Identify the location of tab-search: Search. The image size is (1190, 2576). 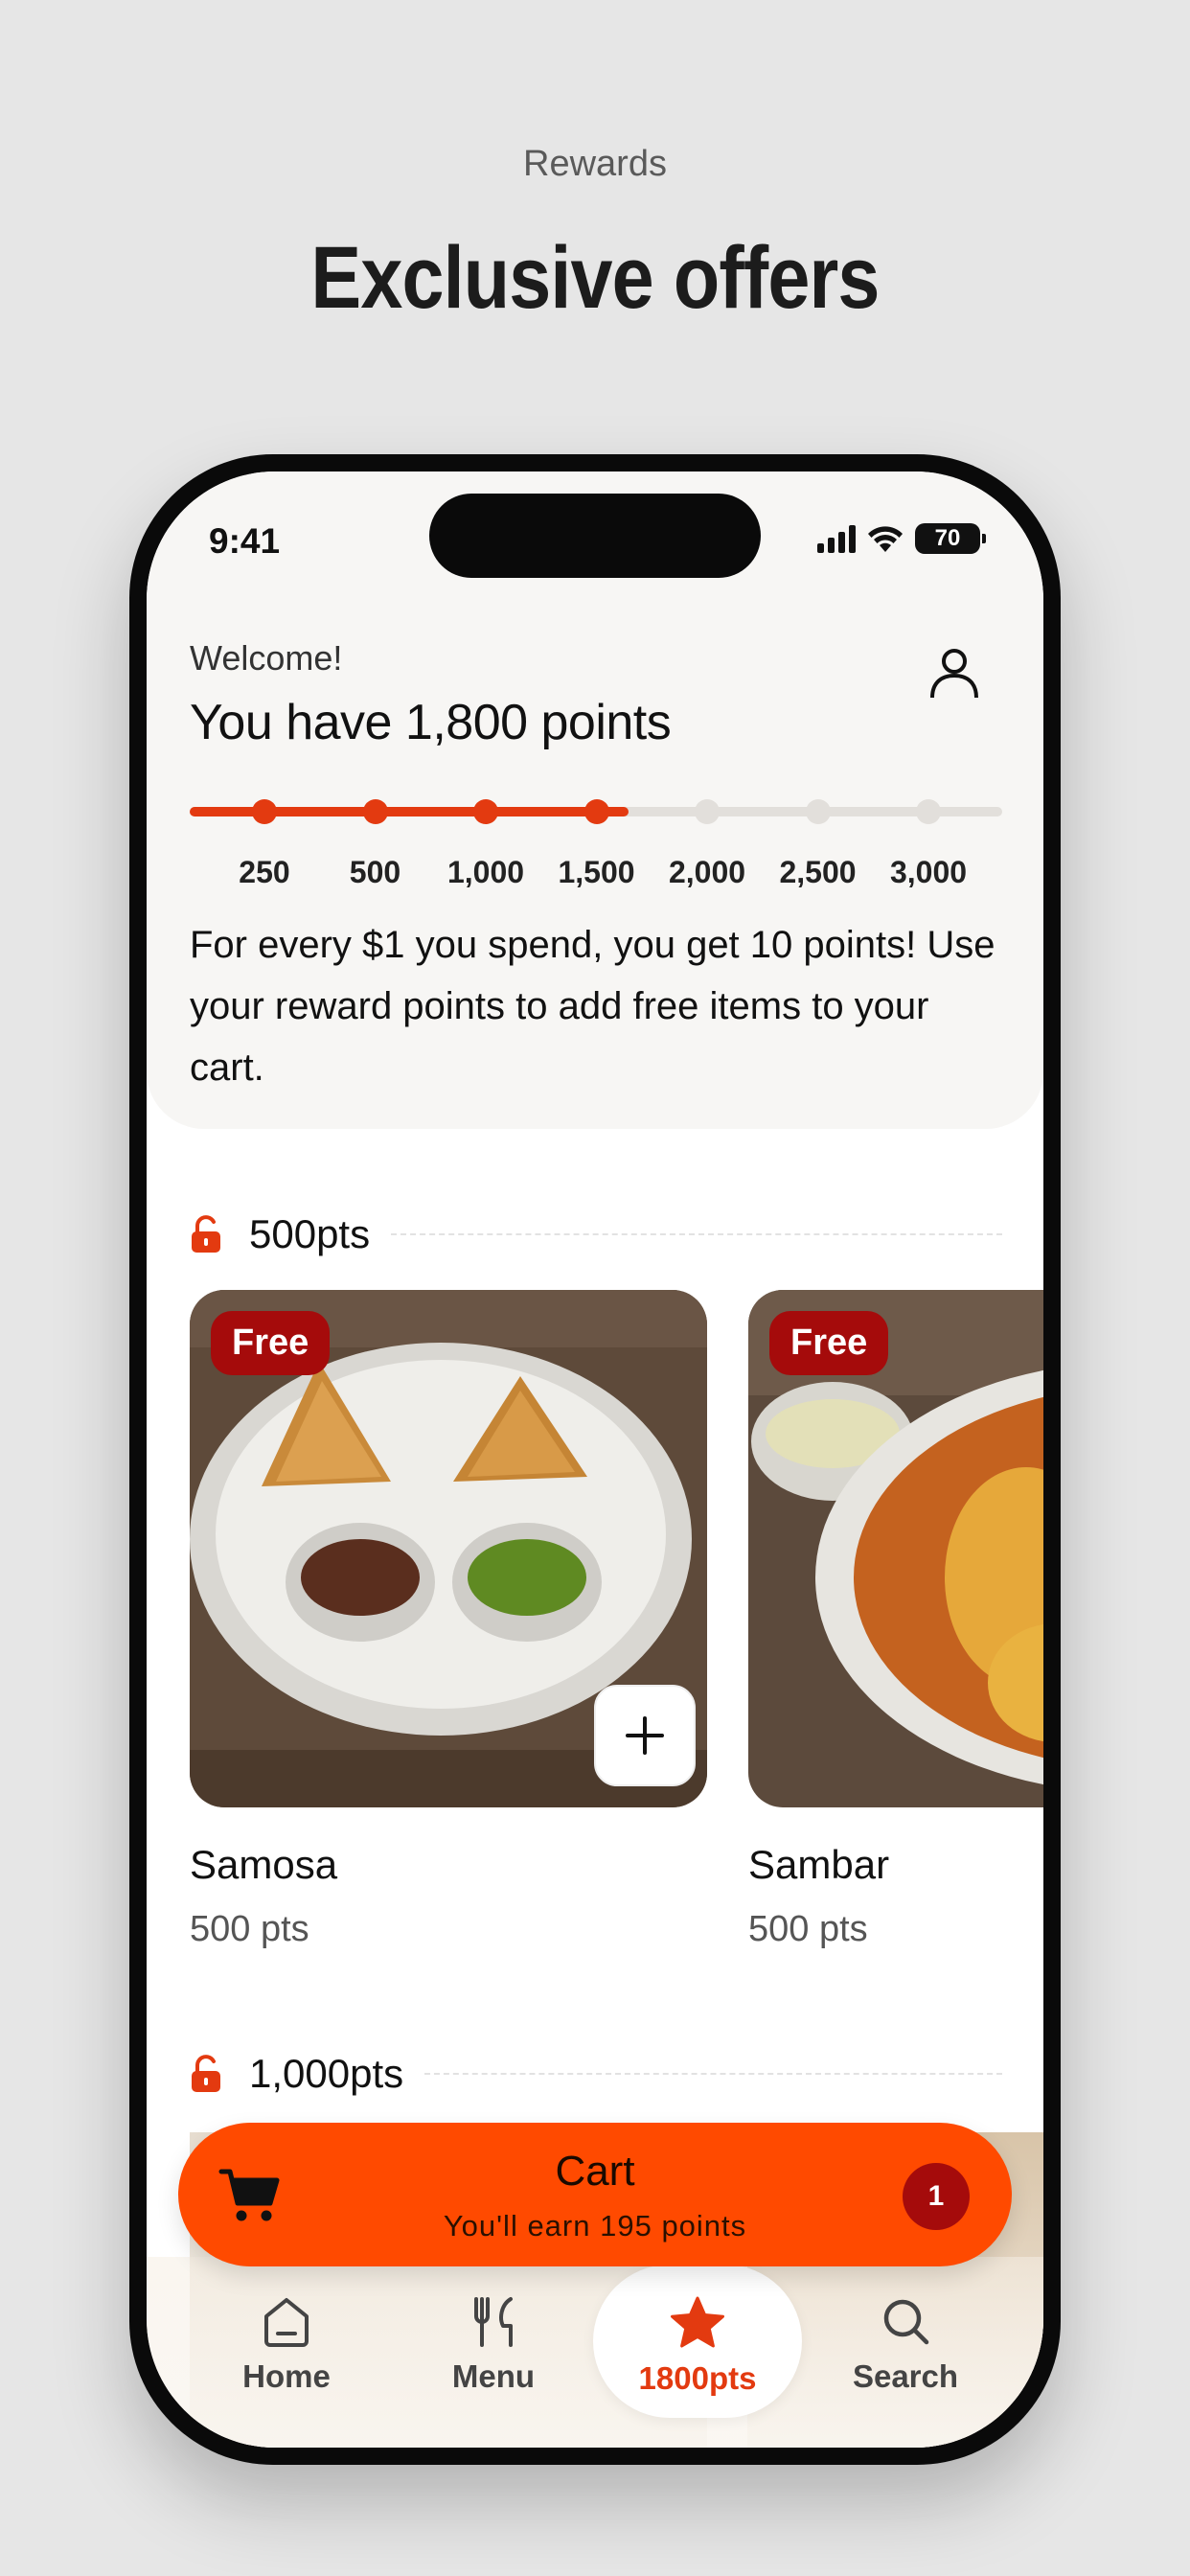
(905, 2338).